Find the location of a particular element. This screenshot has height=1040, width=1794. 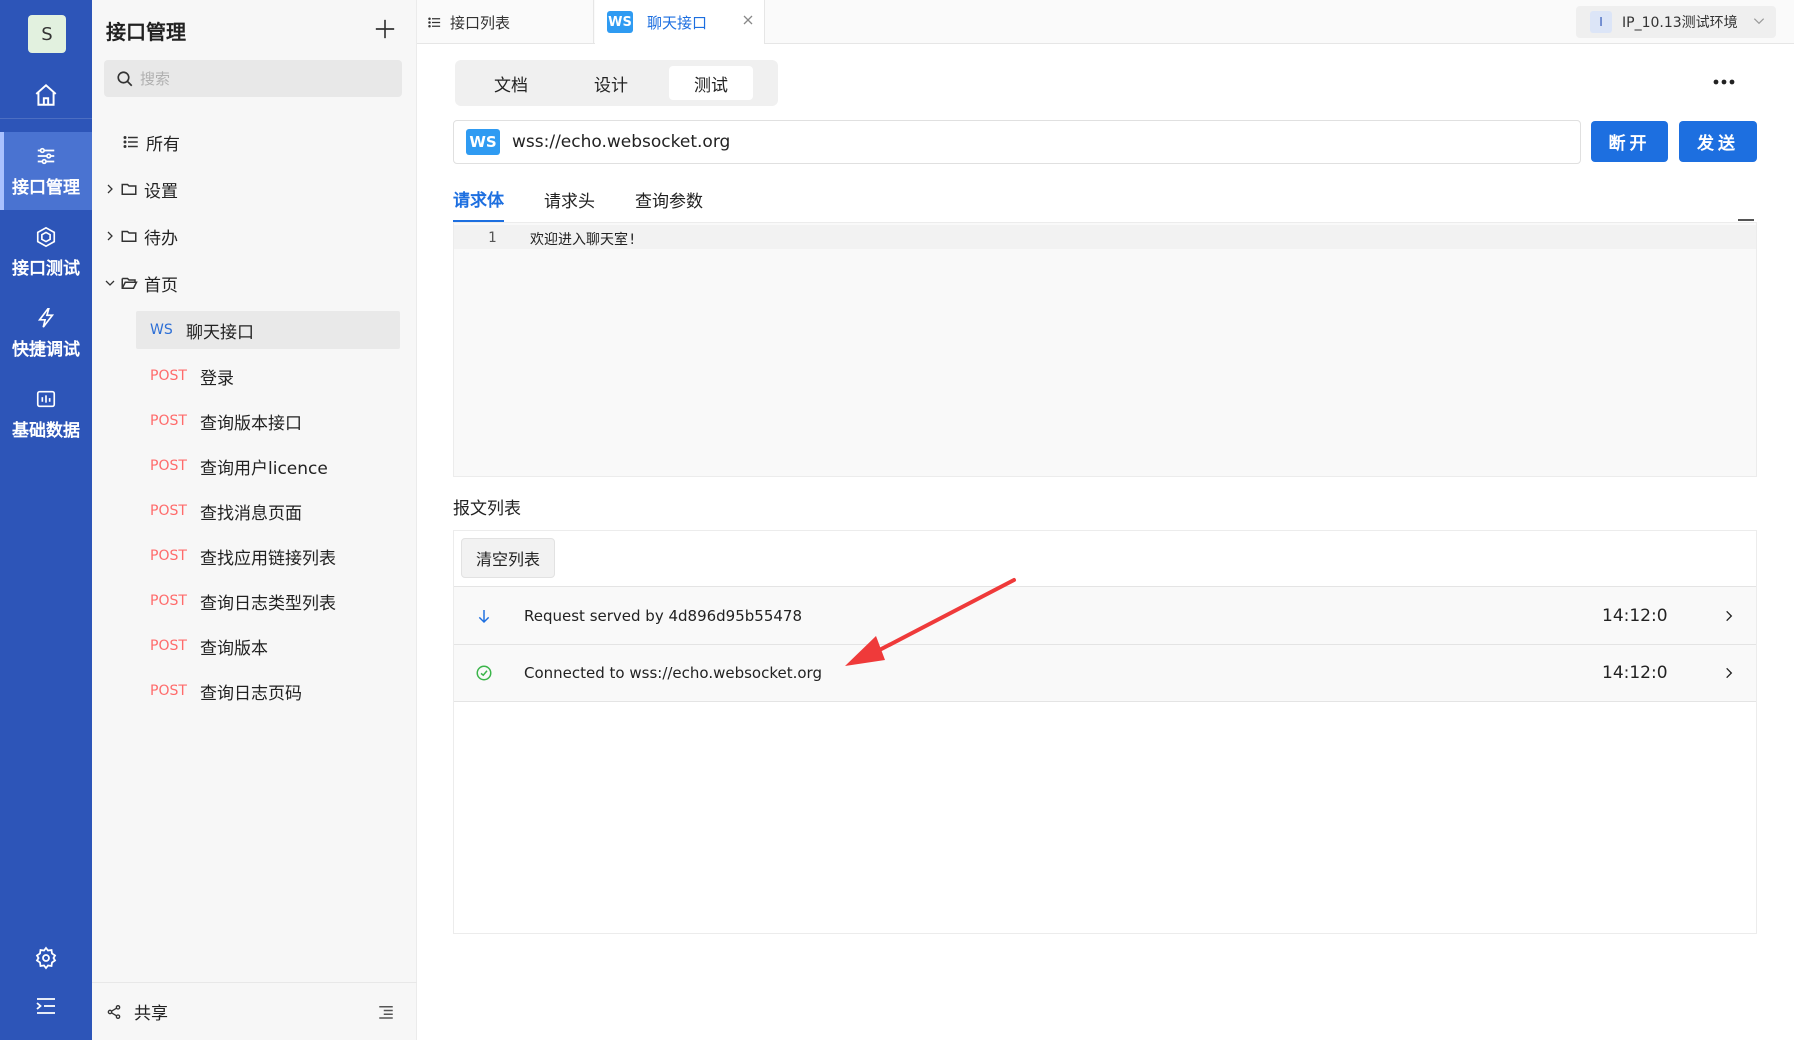

minimize-icon is located at coordinates (1746, 220).